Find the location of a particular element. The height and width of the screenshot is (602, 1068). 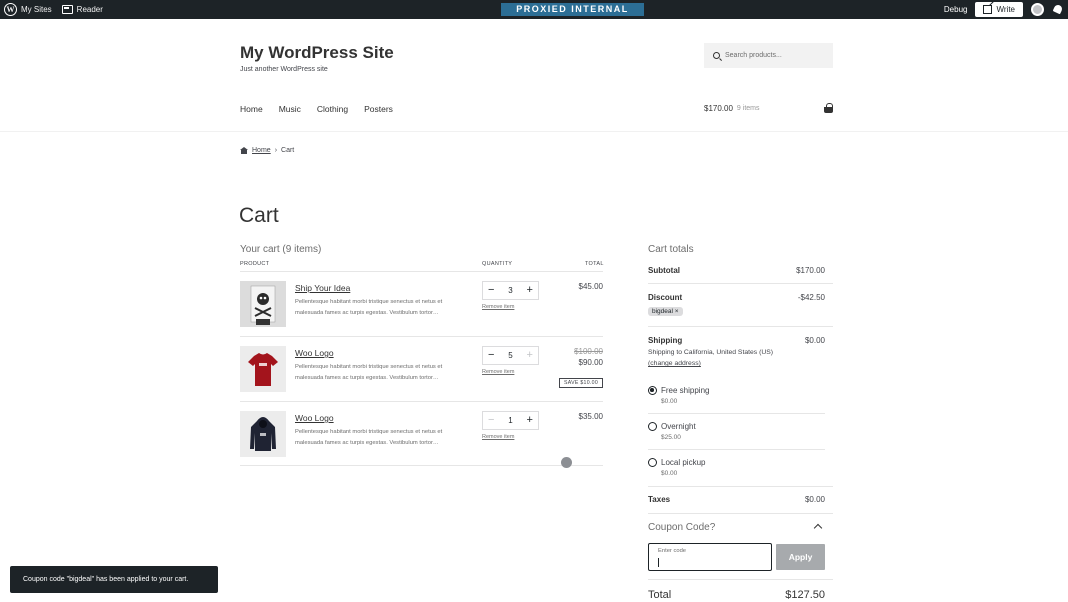

quantity-stepper: − 5 + is located at coordinates (510, 355).